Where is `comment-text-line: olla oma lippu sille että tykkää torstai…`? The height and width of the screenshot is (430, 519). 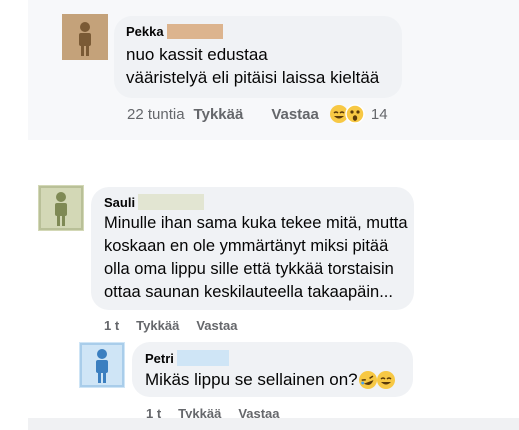 comment-text-line: olla oma lippu sille että tykkää torstai… is located at coordinates (249, 269).